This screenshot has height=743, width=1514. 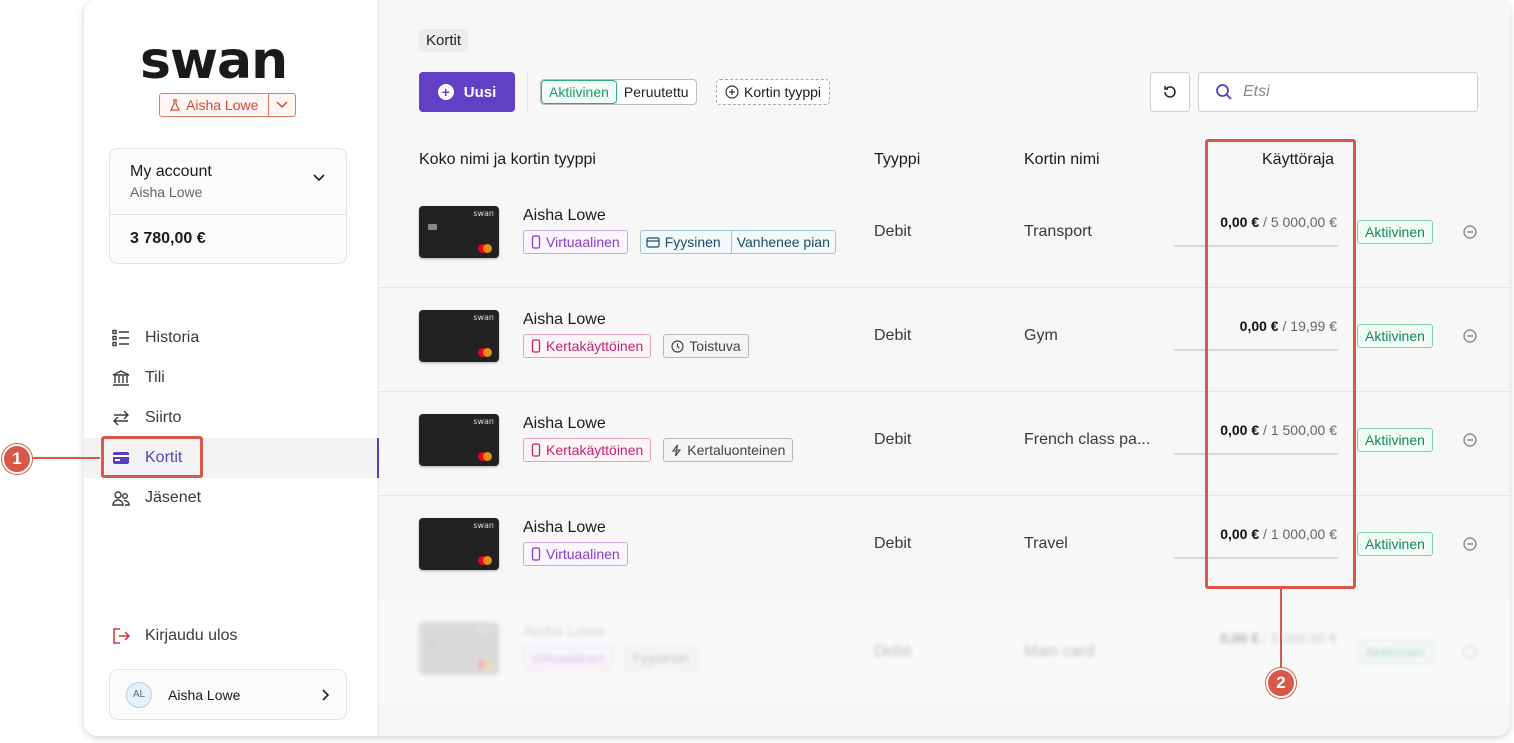 What do you see at coordinates (121, 378) in the screenshot?
I see `bank-icon` at bounding box center [121, 378].